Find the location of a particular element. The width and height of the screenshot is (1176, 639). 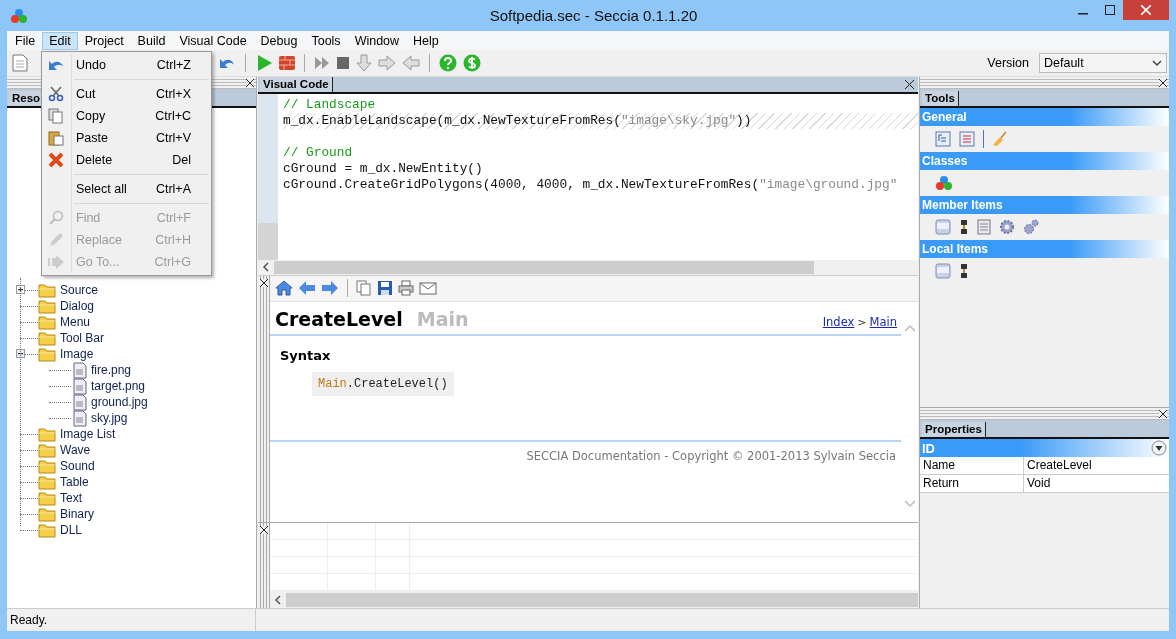

footer-text: SECCIA Documentation - Copyright © 2001-2013 Sylvain Seccia is located at coordinates (711, 455).